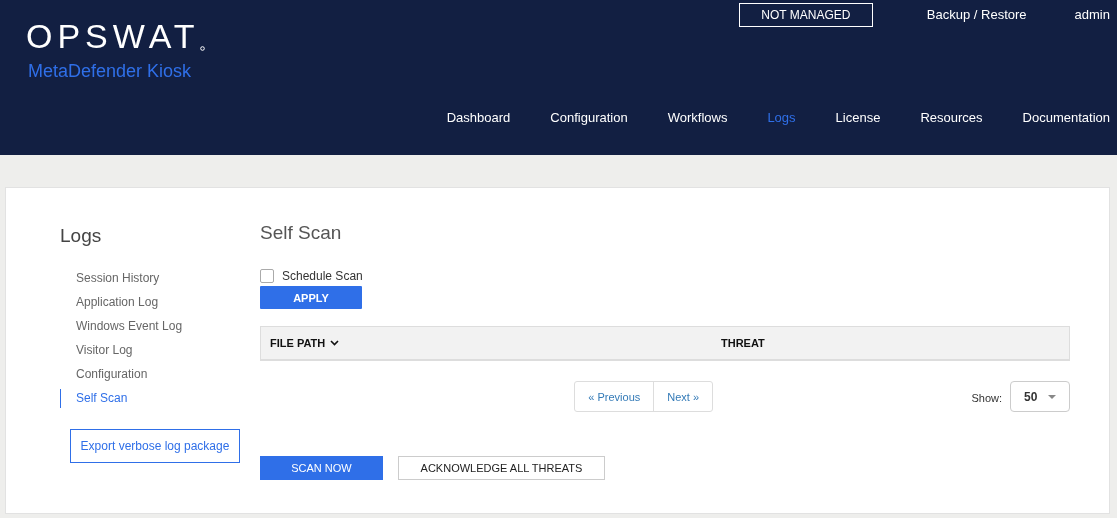  I want to click on column-header: FILE PATH, so click(298, 343).